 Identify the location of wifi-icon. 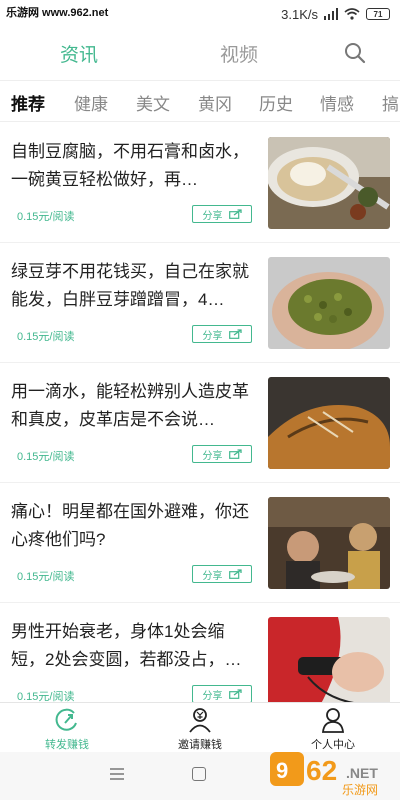
(352, 14).